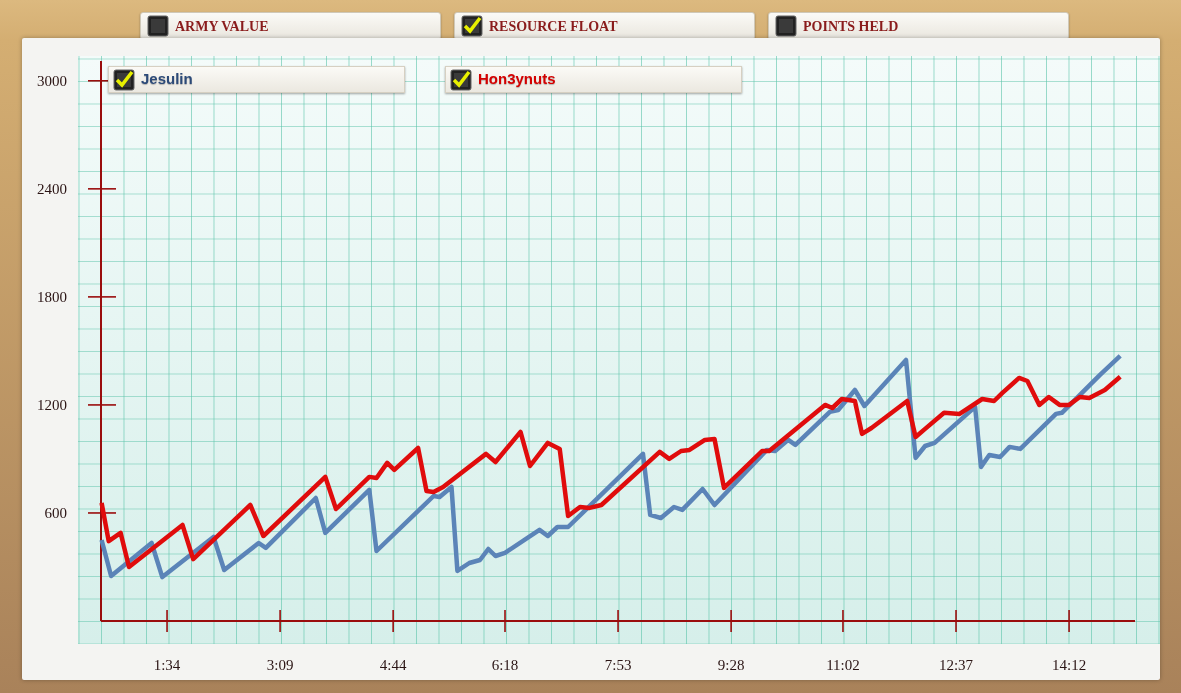  Describe the element at coordinates (256, 79) in the screenshot. I see `legend-item: Jesulin` at that location.